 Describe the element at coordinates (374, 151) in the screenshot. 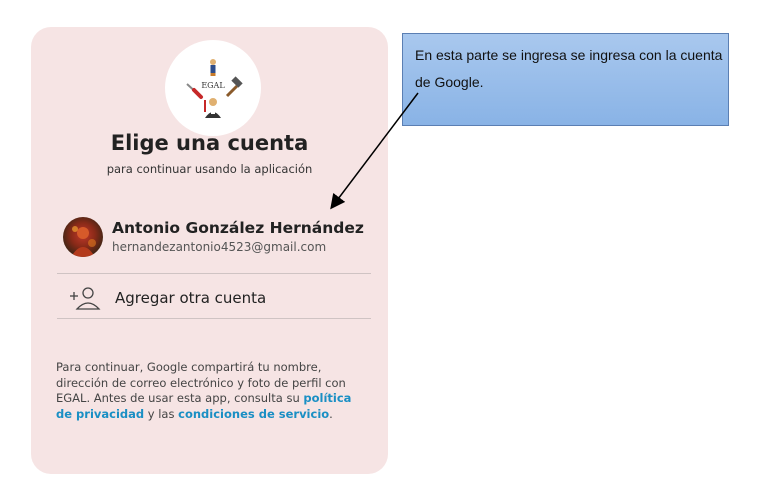

I see `annotation-arrow` at that location.